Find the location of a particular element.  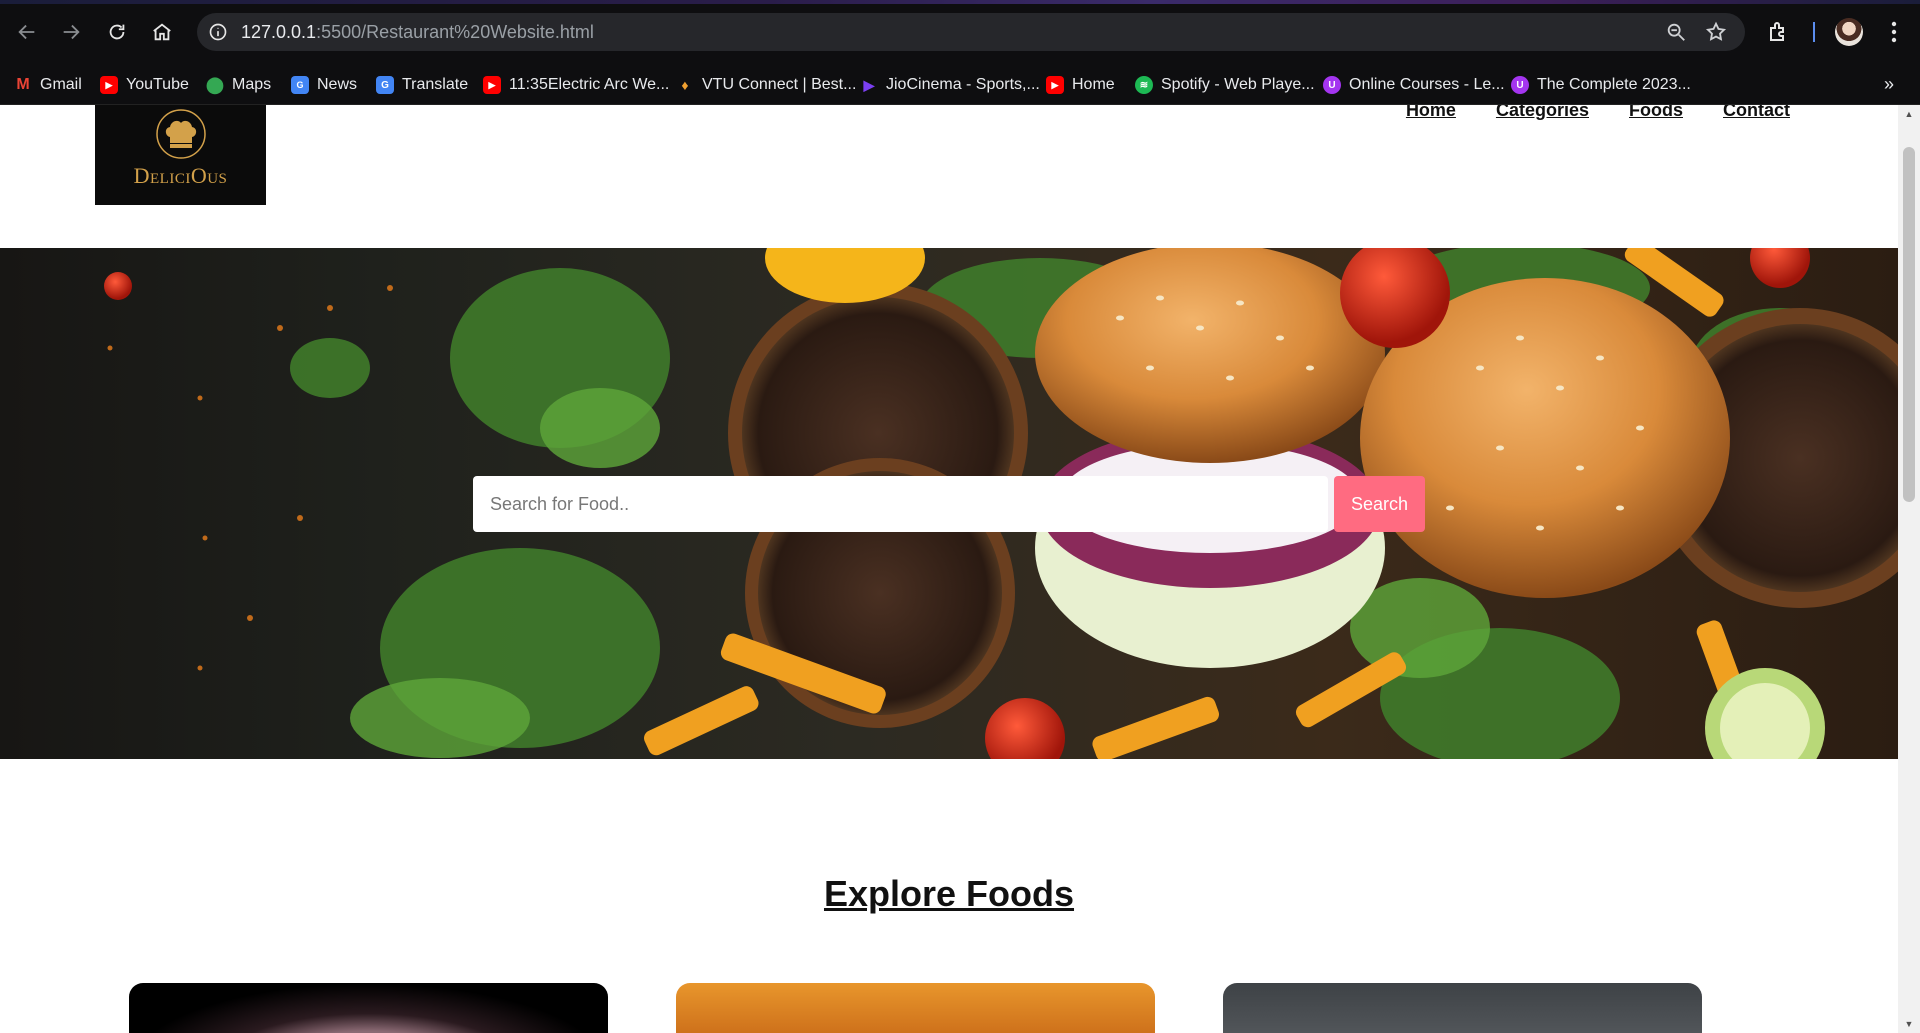

menu-kebab-icon is located at coordinates (1894, 32).